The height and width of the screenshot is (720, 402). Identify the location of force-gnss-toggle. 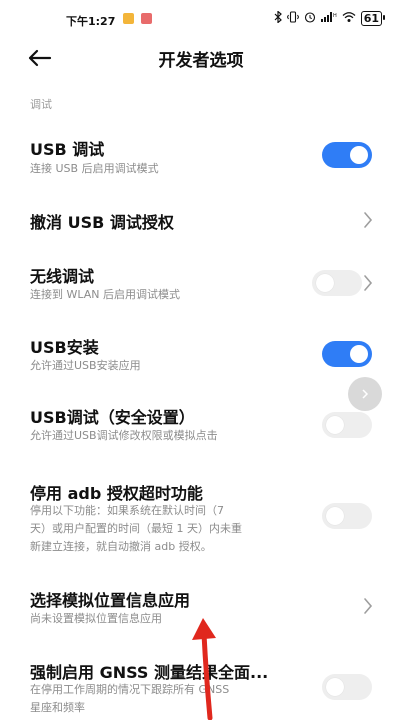
(347, 687).